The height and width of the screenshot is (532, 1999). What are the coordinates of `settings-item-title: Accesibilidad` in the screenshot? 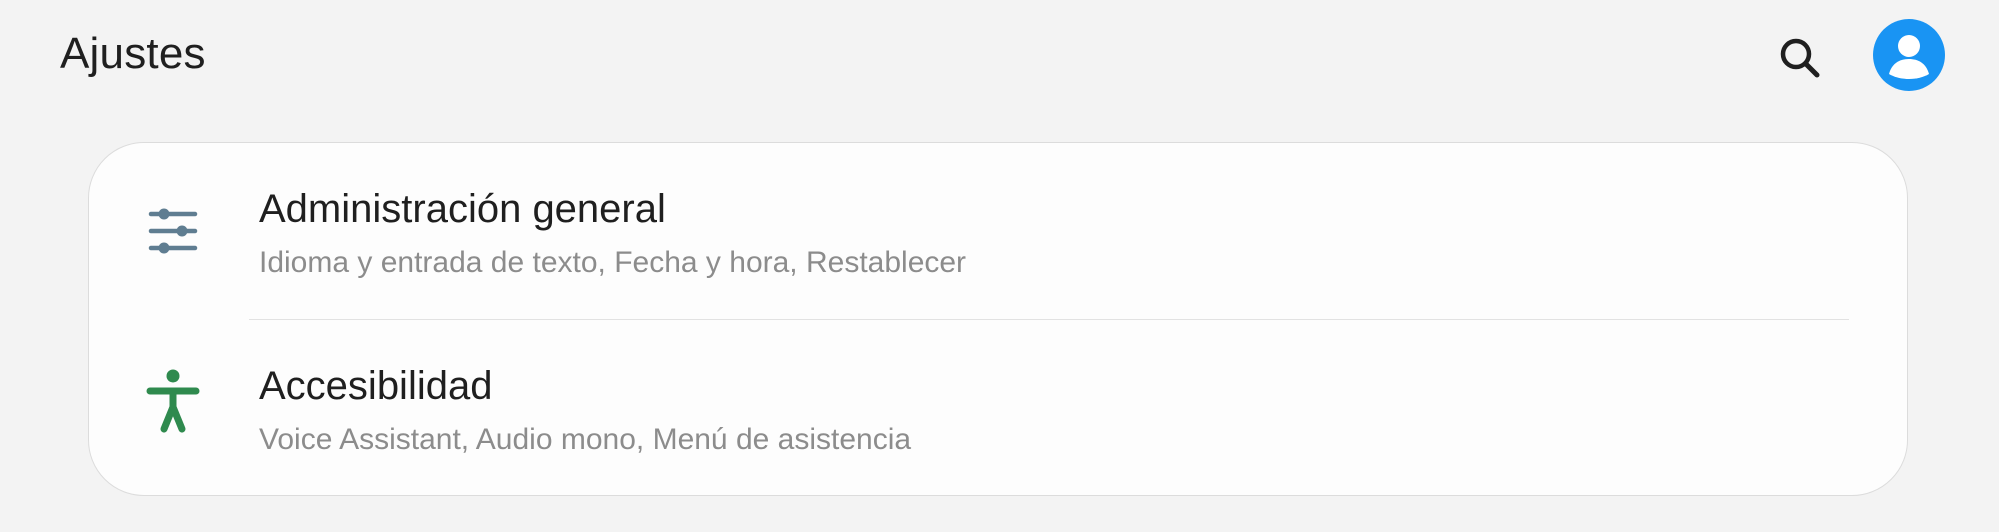 It's located at (376, 386).